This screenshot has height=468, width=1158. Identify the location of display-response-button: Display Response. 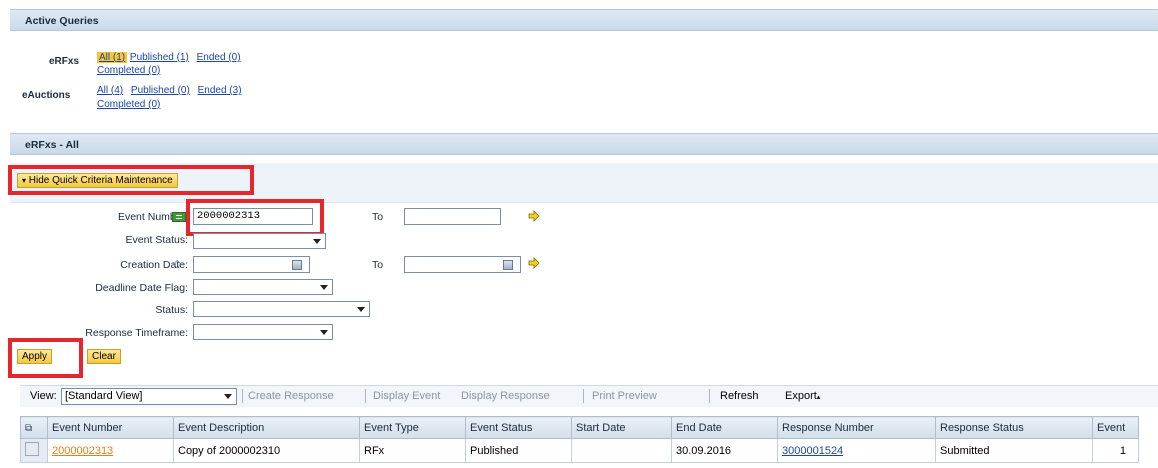
(505, 396).